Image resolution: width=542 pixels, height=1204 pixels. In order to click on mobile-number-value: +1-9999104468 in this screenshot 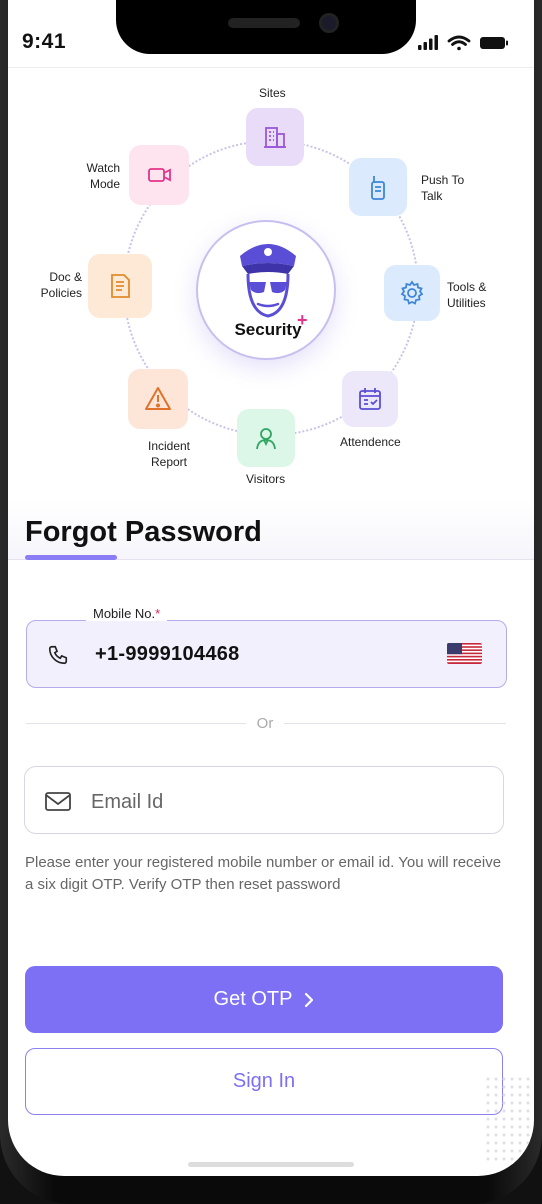, I will do `click(167, 654)`.